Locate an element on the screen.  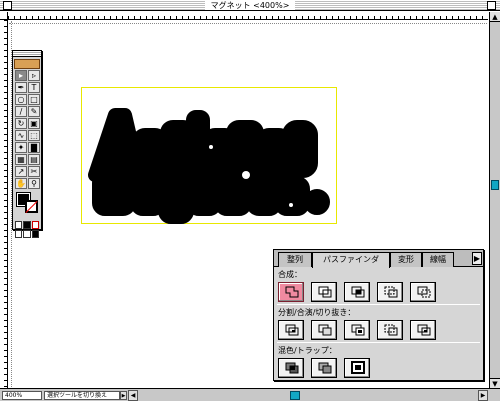
window-title: マグネット <400%> is located at coordinates (250, 5).